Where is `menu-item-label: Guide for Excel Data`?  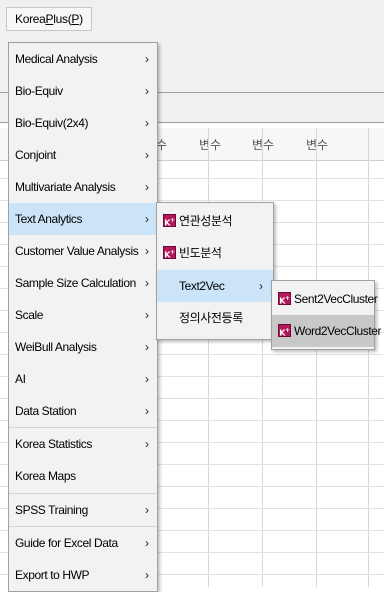
menu-item-label: Guide for Excel Data is located at coordinates (66, 543).